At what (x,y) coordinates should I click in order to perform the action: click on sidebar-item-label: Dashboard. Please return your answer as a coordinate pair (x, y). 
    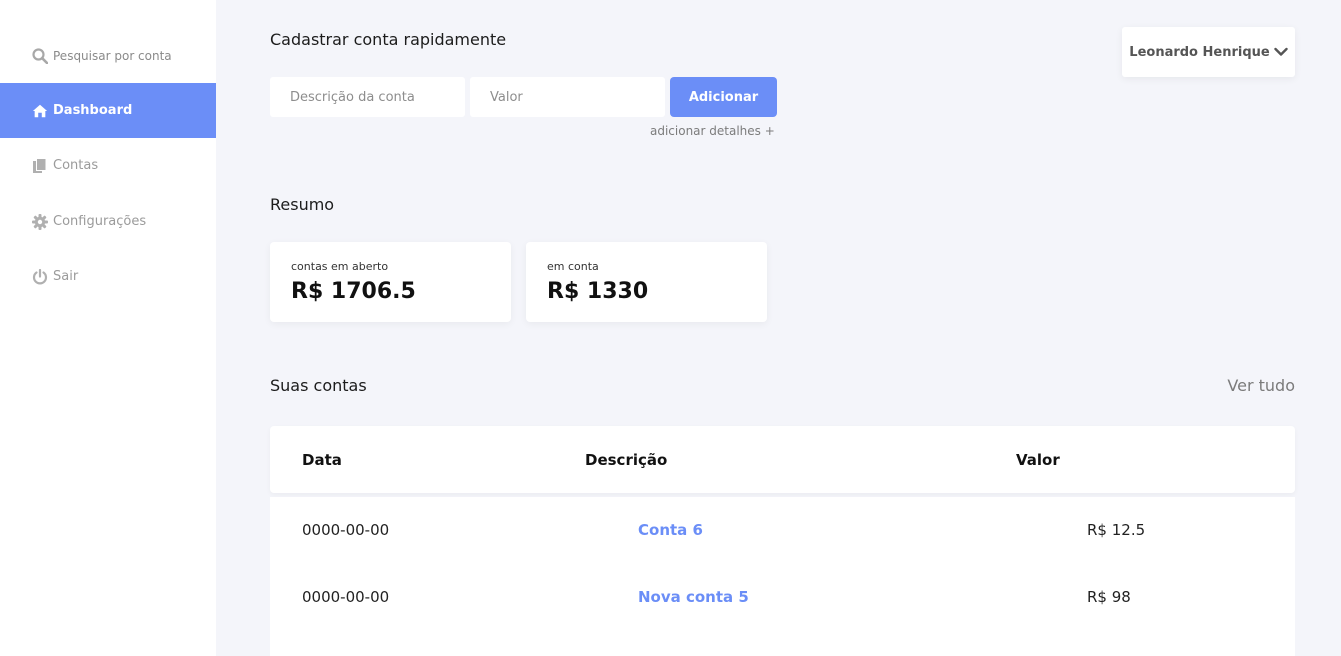
    Looking at the image, I should click on (93, 110).